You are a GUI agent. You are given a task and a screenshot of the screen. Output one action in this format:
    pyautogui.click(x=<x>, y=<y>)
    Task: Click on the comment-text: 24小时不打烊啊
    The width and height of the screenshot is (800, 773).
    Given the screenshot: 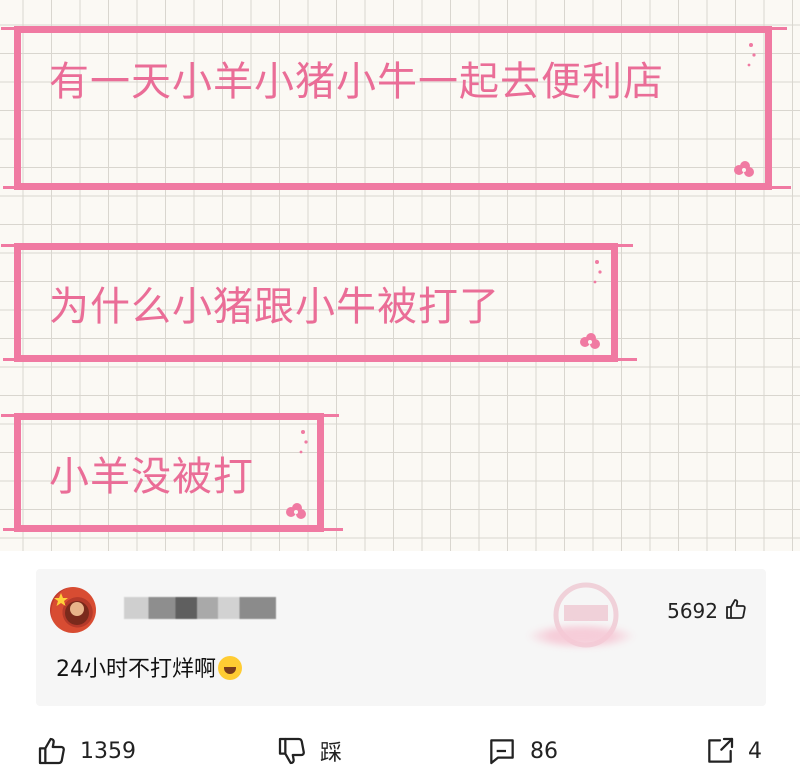 What is the action you would take?
    pyautogui.click(x=149, y=667)
    